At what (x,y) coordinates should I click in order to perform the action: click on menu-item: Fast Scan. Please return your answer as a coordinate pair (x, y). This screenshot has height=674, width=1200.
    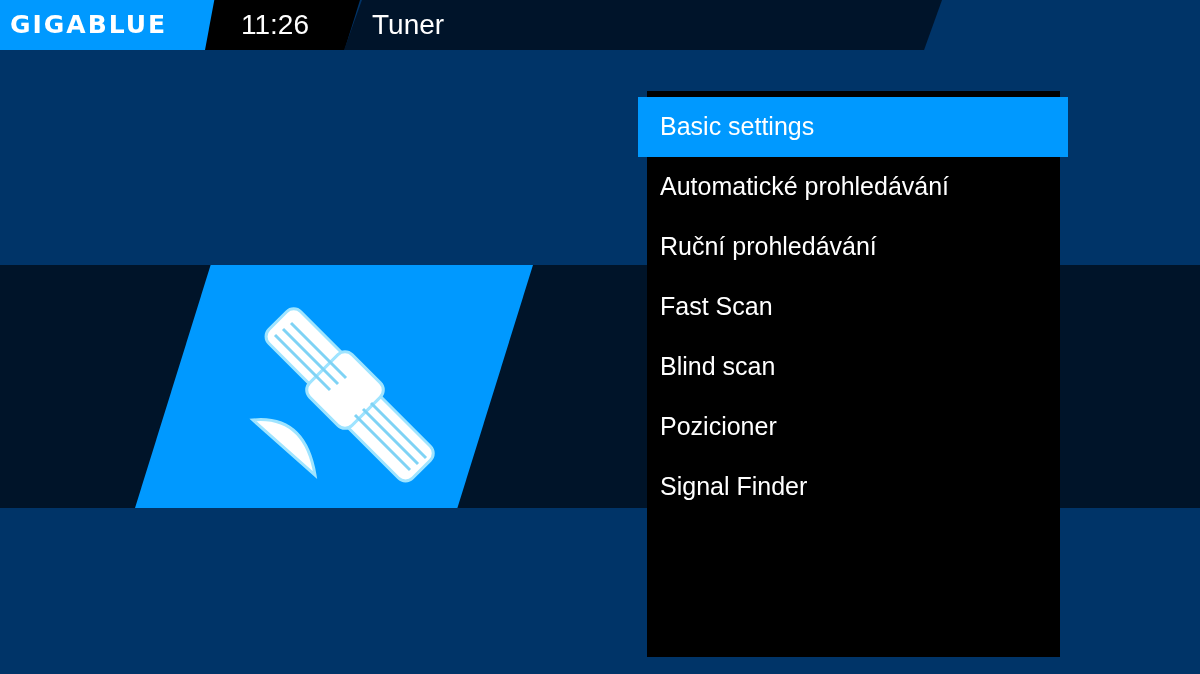
    Looking at the image, I should click on (853, 307).